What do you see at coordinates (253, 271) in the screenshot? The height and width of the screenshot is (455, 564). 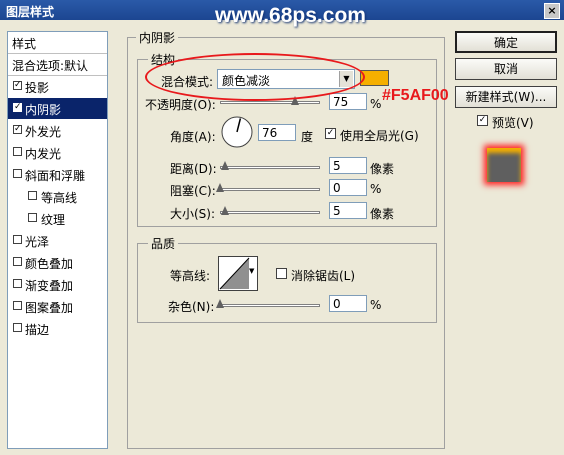 I see `contour-chevron-icon: ▼` at bounding box center [253, 271].